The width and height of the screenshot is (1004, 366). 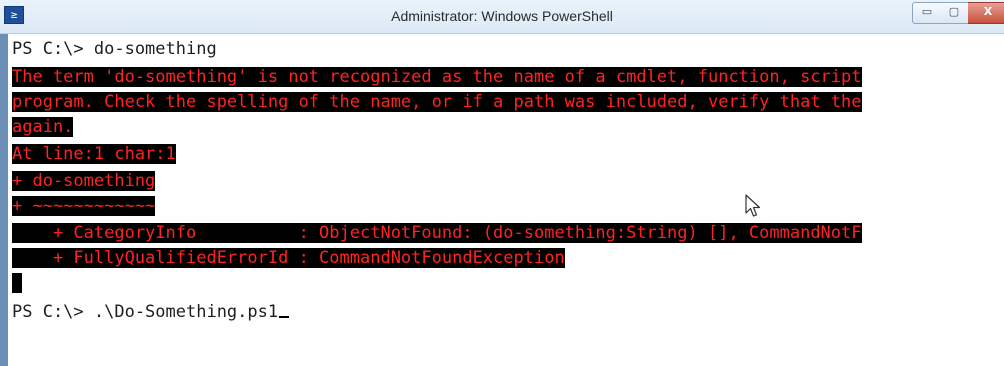 I want to click on close-icon: X, so click(x=988, y=11).